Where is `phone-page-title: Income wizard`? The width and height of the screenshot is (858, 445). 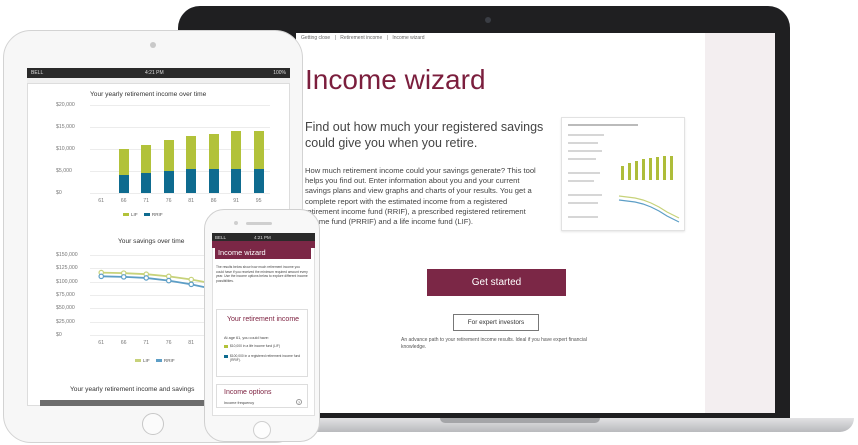 phone-page-title: Income wizard is located at coordinates (263, 253).